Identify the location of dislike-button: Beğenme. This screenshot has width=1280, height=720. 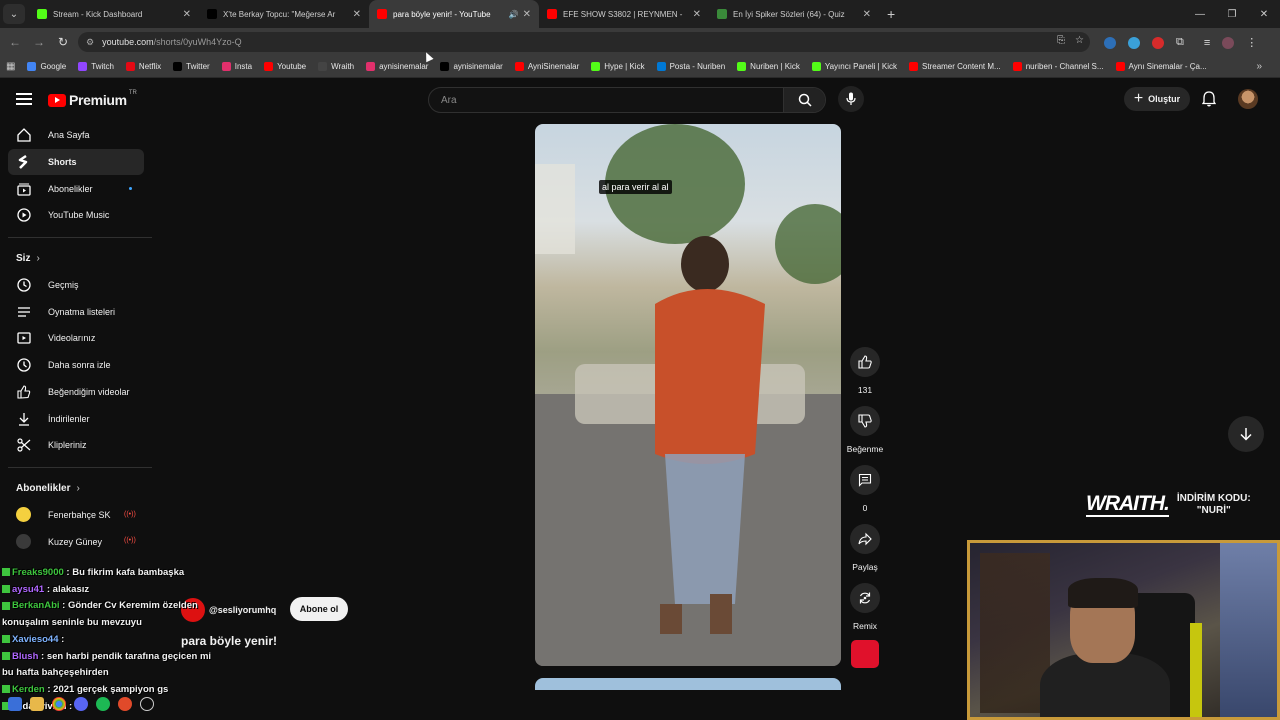
(865, 430).